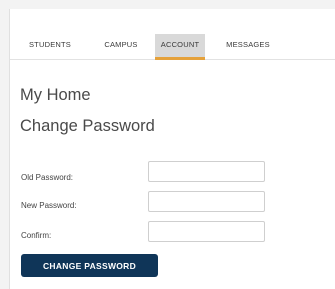 Image resolution: width=335 pixels, height=289 pixels. Describe the element at coordinates (206, 171) in the screenshot. I see `old-password-field` at that location.